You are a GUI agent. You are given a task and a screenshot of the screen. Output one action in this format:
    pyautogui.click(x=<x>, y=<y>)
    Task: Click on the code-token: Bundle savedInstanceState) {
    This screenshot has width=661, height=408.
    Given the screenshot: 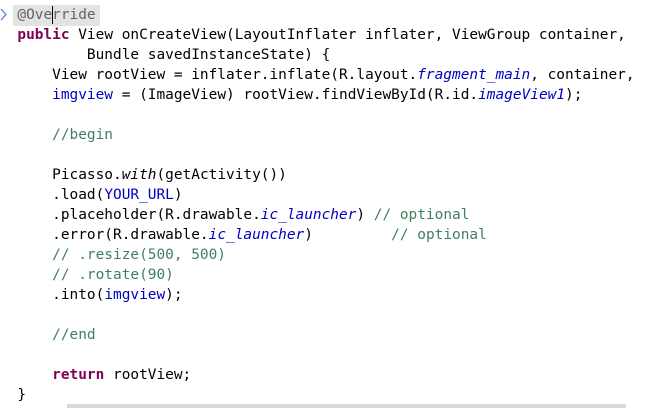 What is the action you would take?
    pyautogui.click(x=165, y=55)
    